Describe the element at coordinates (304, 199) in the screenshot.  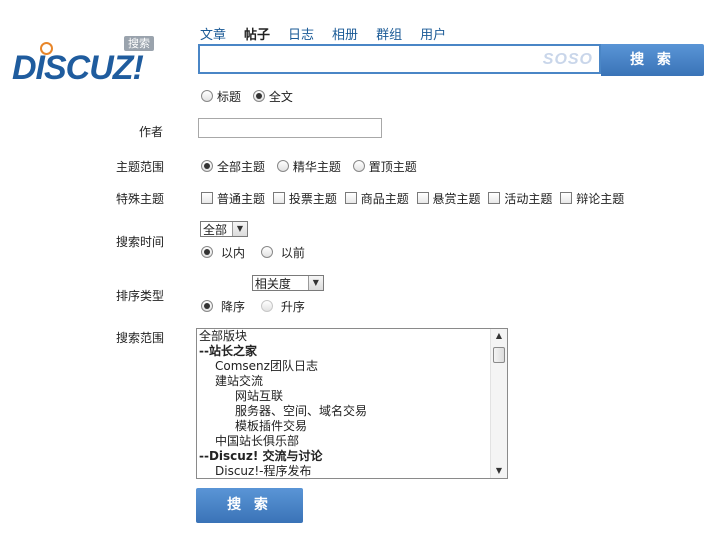
I see `special-poll: 投票主题` at that location.